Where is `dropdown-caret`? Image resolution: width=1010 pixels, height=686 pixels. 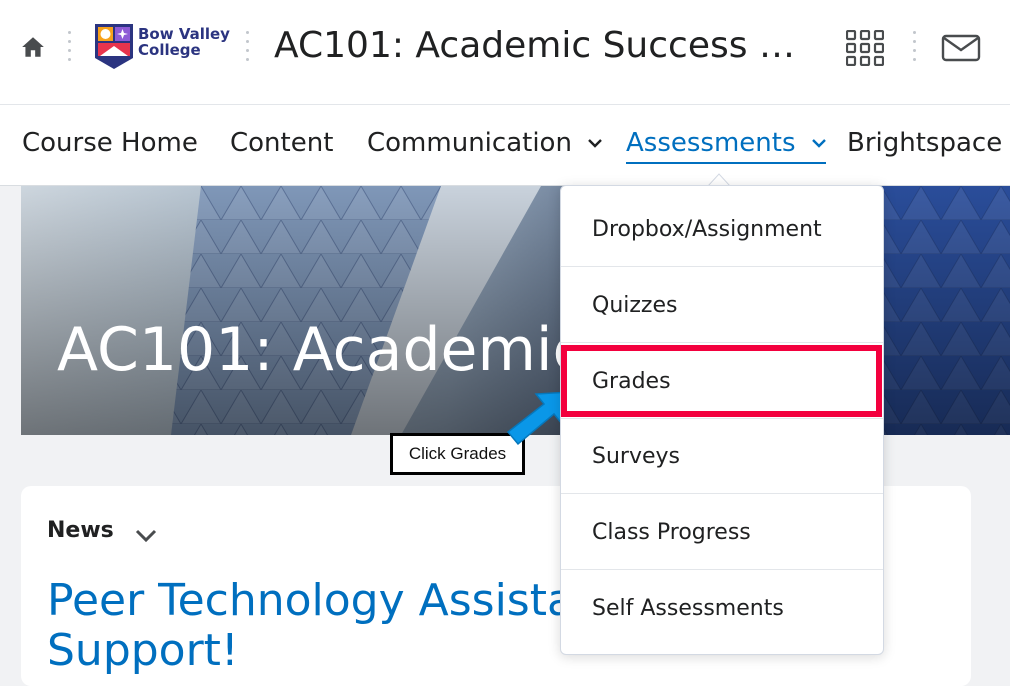 dropdown-caret is located at coordinates (719, 179).